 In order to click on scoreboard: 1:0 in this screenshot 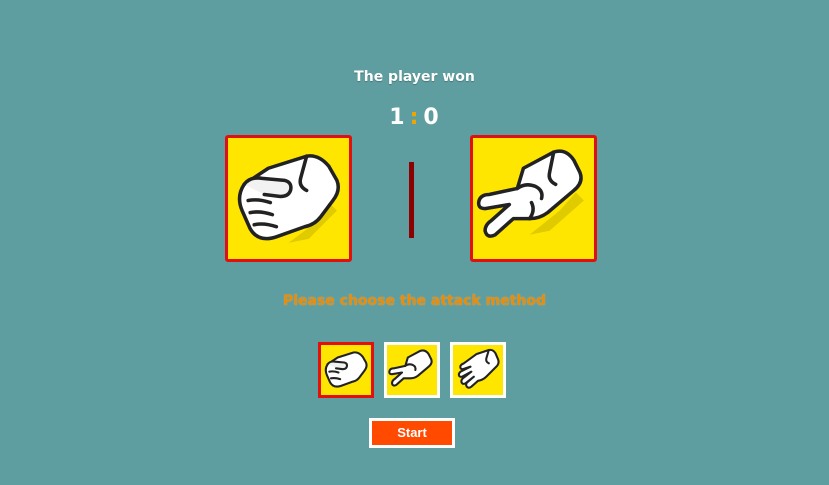, I will do `click(414, 117)`.